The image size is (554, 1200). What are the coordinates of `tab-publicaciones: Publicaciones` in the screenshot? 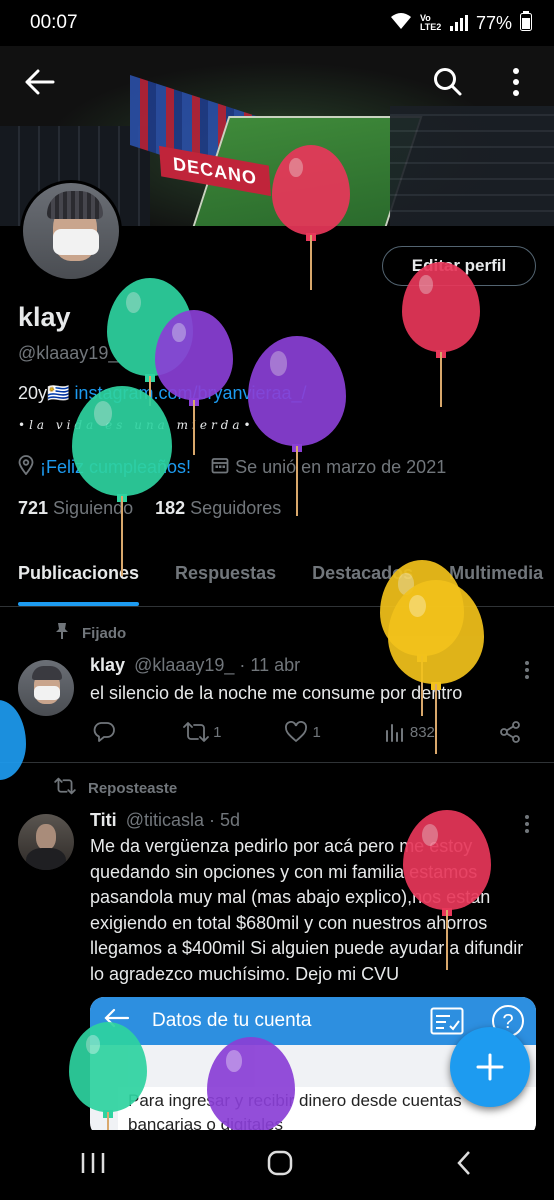 It's located at (78, 577).